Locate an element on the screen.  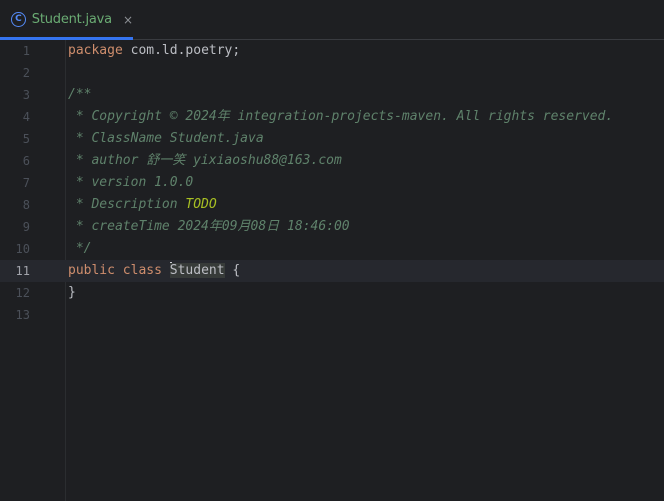
code-line: 7 * version 1.0.0 is located at coordinates (332, 183).